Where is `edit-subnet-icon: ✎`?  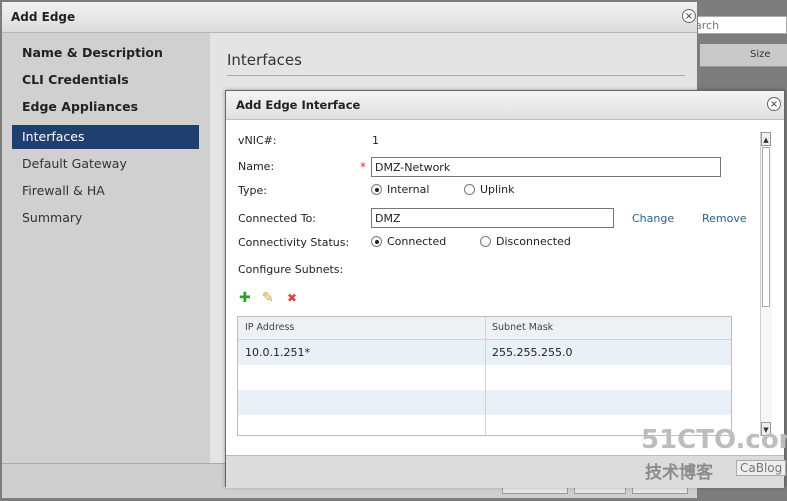 edit-subnet-icon: ✎ is located at coordinates (268, 298).